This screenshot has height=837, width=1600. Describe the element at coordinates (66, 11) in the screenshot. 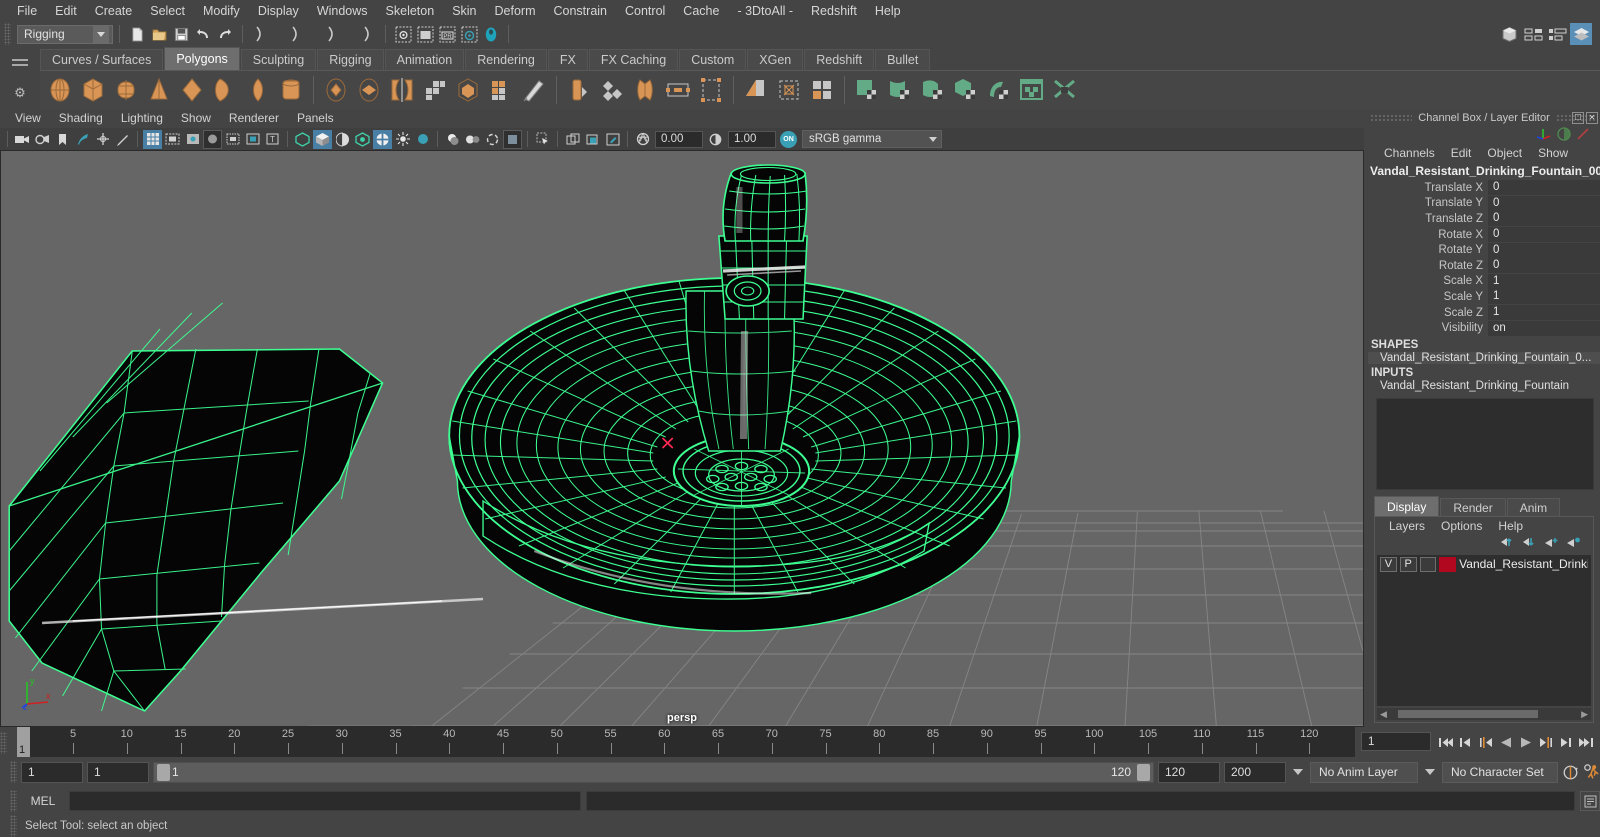

I see `menu-edit: Edit` at that location.